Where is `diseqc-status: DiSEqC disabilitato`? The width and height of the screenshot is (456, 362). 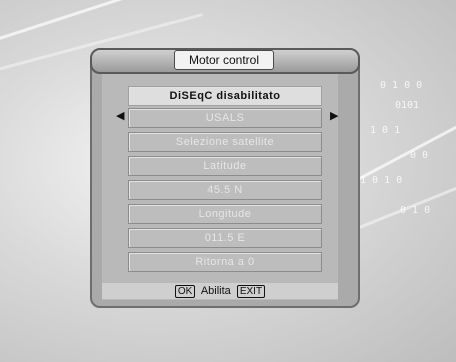
diseqc-status: DiSEqC disabilitato is located at coordinates (225, 96).